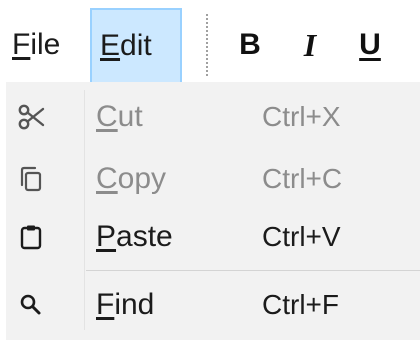 This screenshot has width=420, height=340. I want to click on edit-menu-mnemonic: E, so click(110, 45).